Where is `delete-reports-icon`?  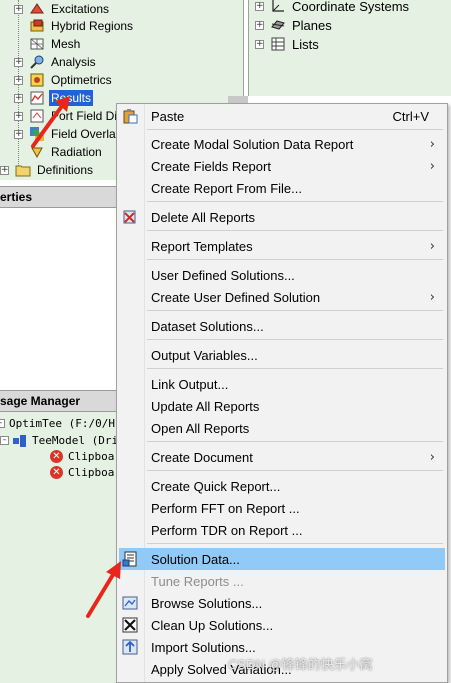
delete-reports-icon is located at coordinates (130, 217).